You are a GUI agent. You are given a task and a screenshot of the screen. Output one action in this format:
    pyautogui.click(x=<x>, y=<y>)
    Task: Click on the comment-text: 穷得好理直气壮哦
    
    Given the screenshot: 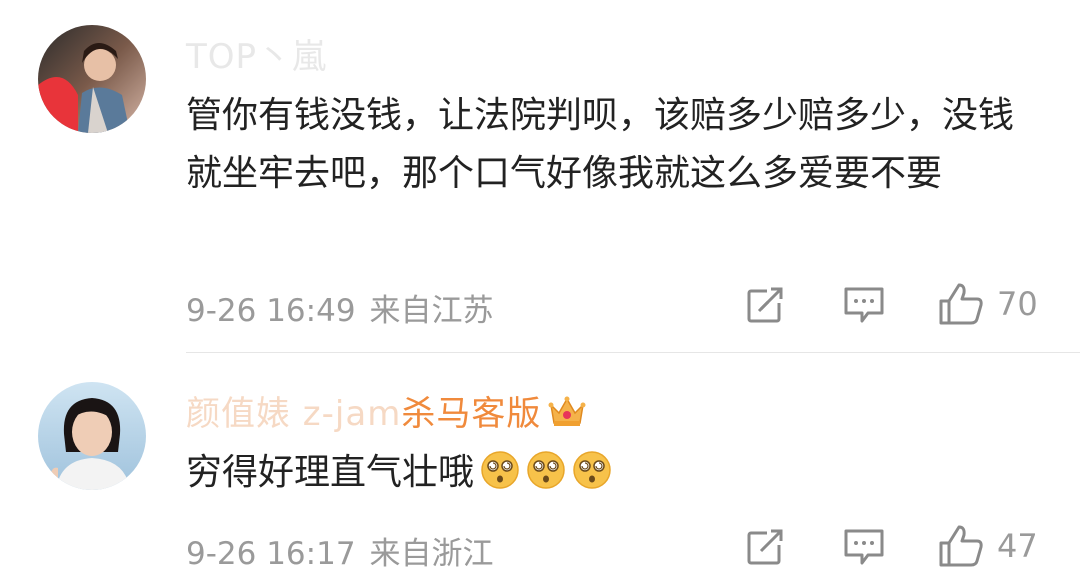 What is the action you would take?
    pyautogui.click(x=399, y=476)
    